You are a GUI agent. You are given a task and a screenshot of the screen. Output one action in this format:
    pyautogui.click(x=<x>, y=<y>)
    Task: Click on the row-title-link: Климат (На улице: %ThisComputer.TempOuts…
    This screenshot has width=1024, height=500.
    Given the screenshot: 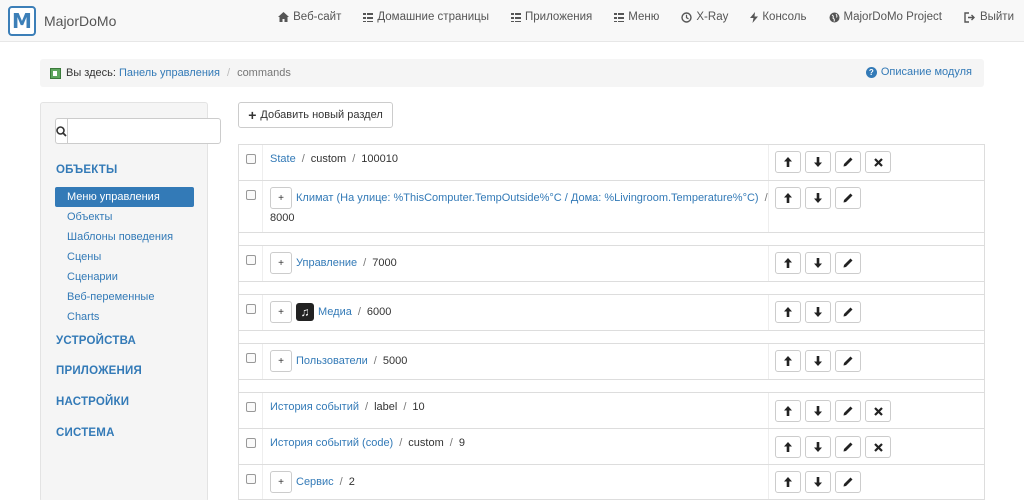 What is the action you would take?
    pyautogui.click(x=527, y=198)
    